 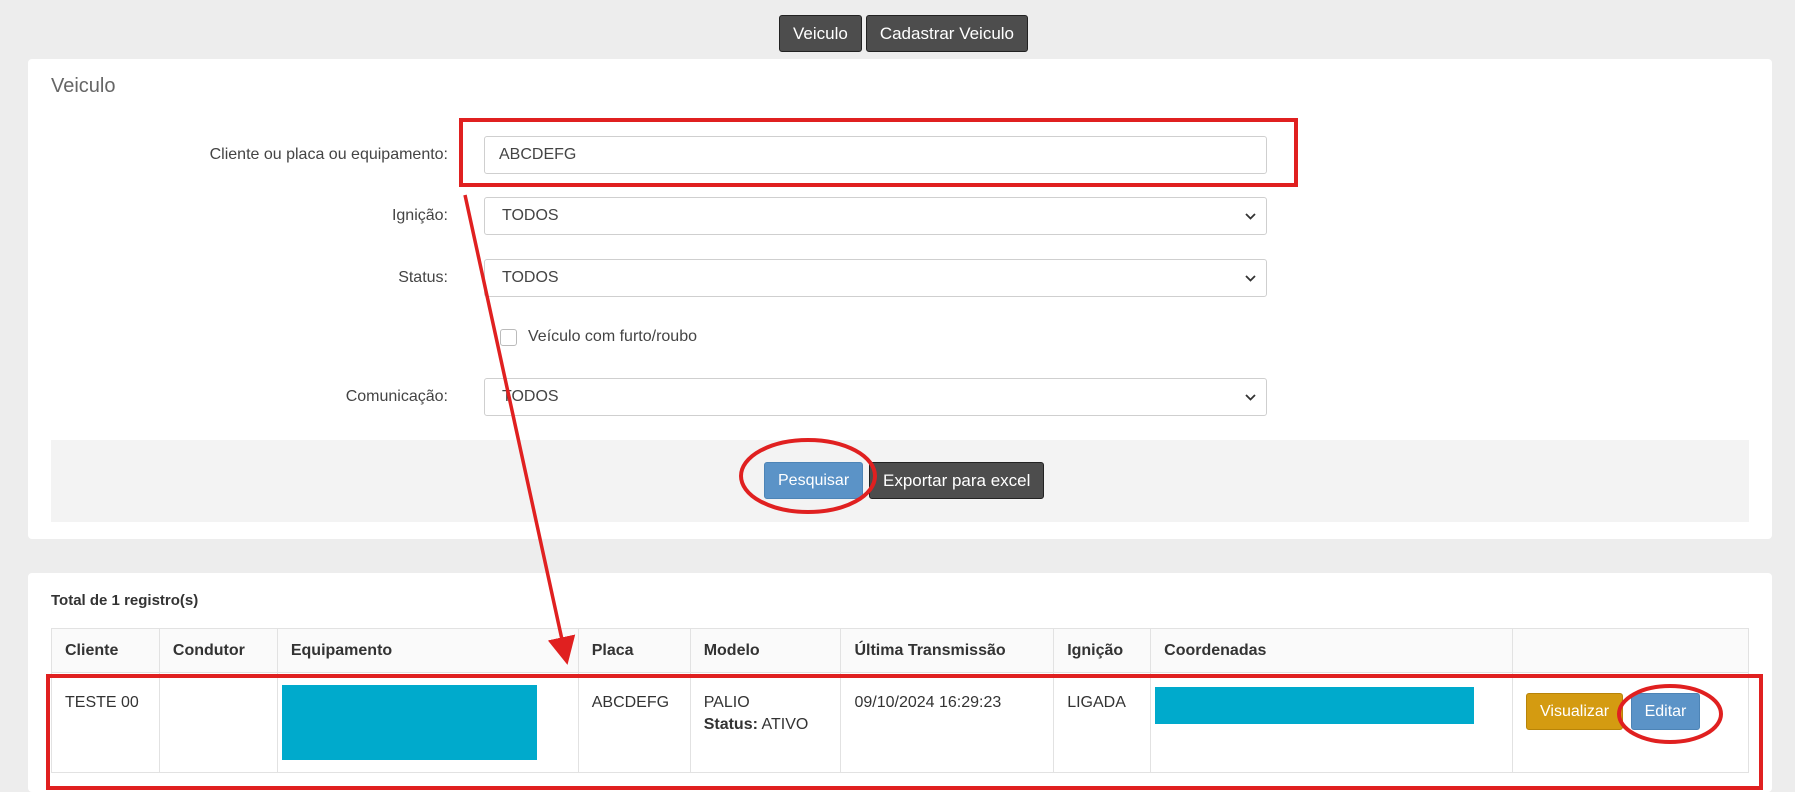 I want to click on modelo-status: Status: ATIVO, so click(x=766, y=725).